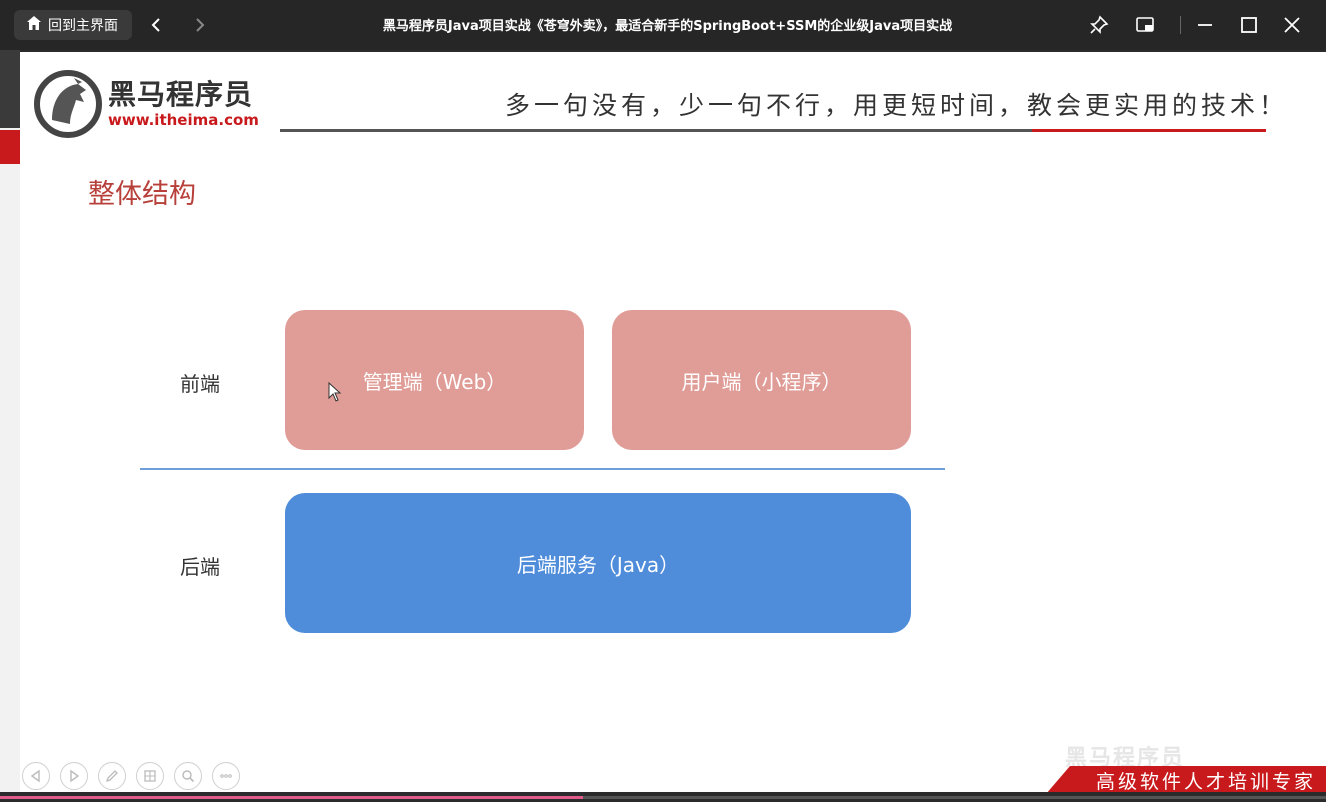 Image resolution: width=1326 pixels, height=802 pixels. What do you see at coordinates (83, 26) in the screenshot?
I see `home-label: 回到主界面` at bounding box center [83, 26].